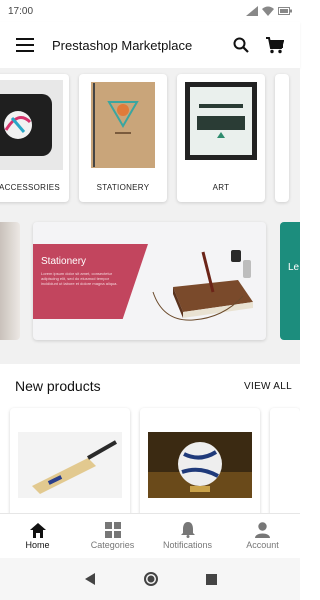 This screenshot has height=600, width=320. Describe the element at coordinates (200, 465) in the screenshot. I see `product-image-soccer-ball` at that location.